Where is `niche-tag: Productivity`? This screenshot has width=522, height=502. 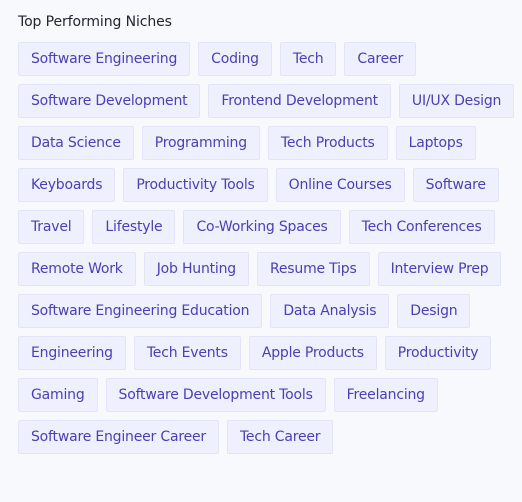
niche-tag: Productivity is located at coordinates (438, 353).